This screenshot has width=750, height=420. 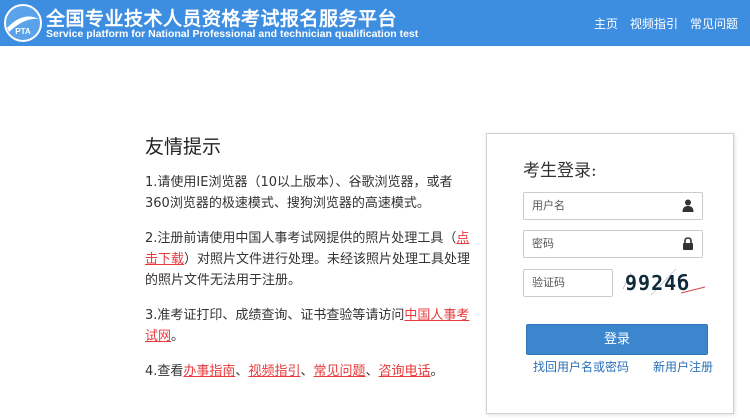 What do you see at coordinates (688, 205) in the screenshot?
I see `user-icon` at bounding box center [688, 205].